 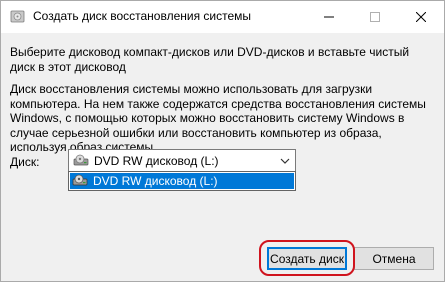 I want to click on disk-dropdown-list: DVD RW дисковод (L:), so click(x=182, y=181).